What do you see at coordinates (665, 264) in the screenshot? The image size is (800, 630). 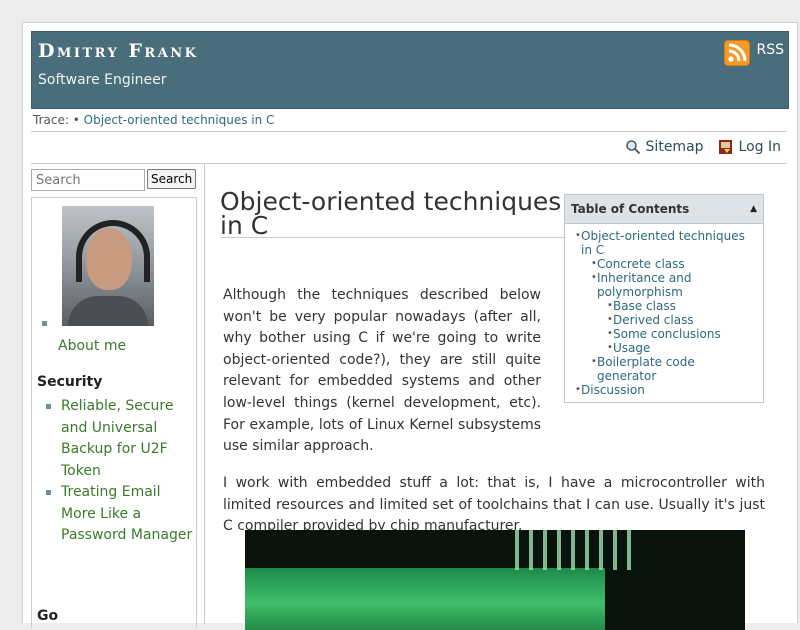 I see `toc-item: • Concrete class` at bounding box center [665, 264].